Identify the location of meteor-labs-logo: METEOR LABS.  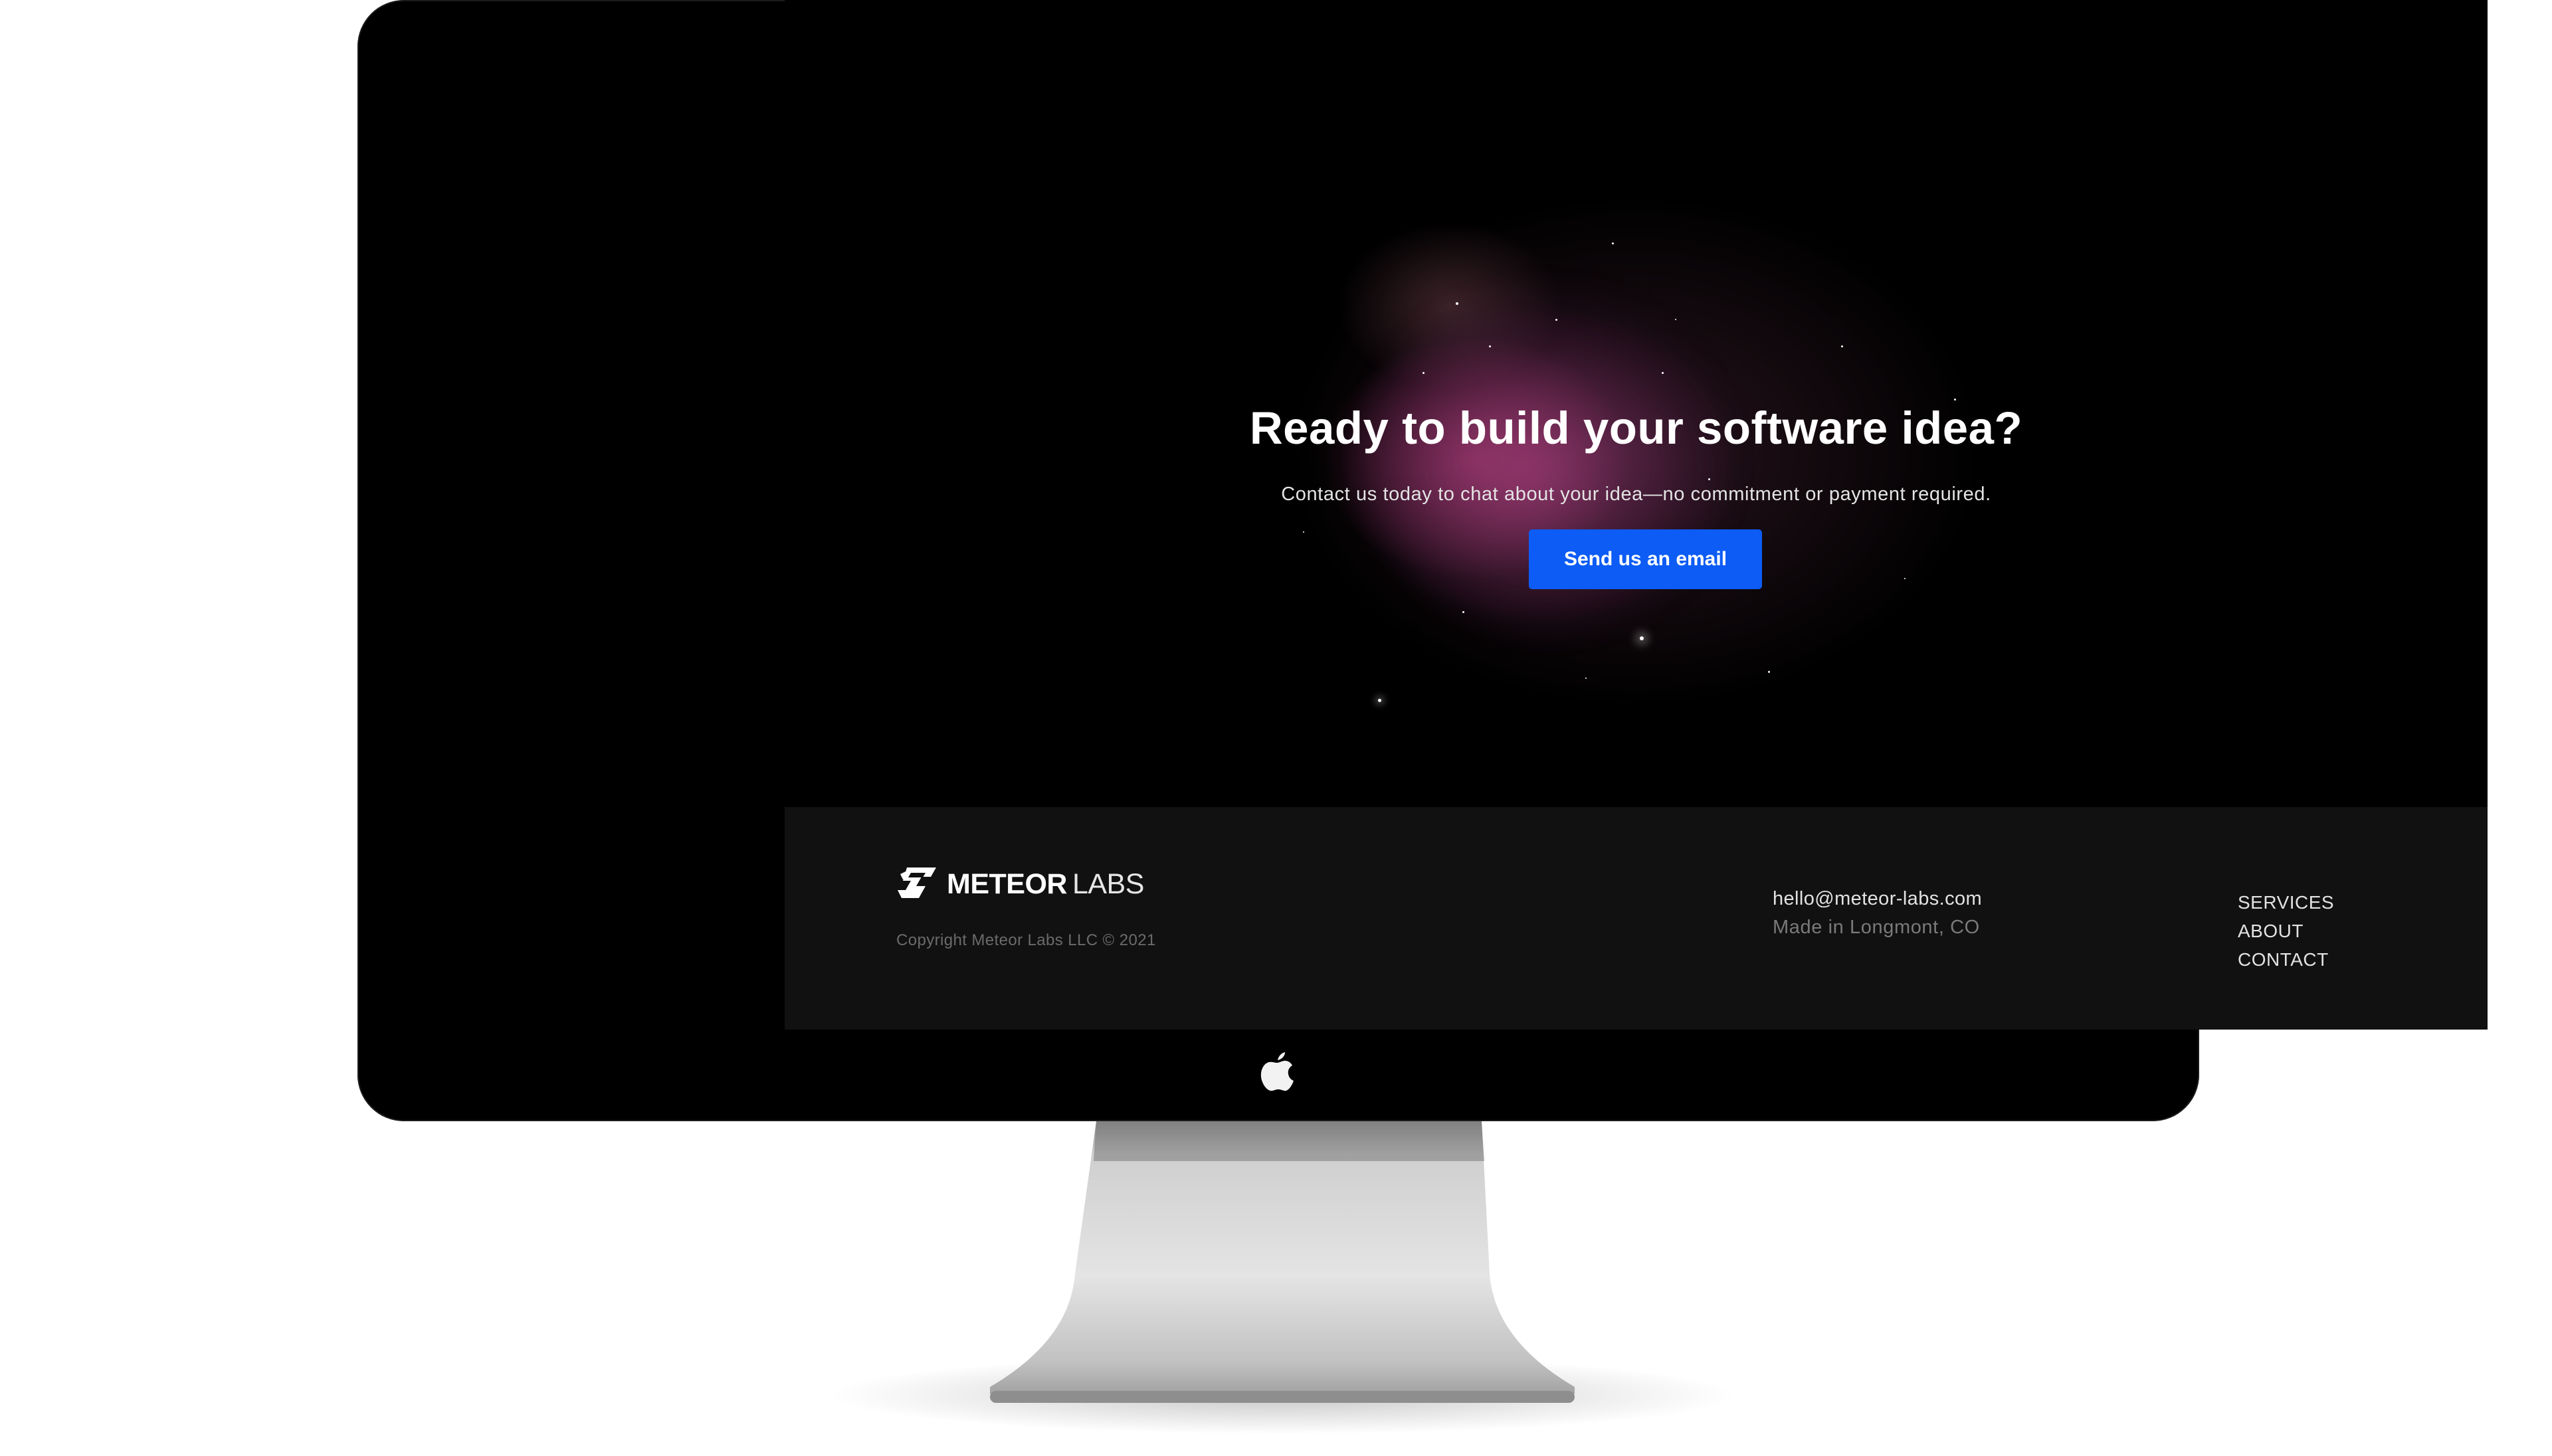
(1020, 884).